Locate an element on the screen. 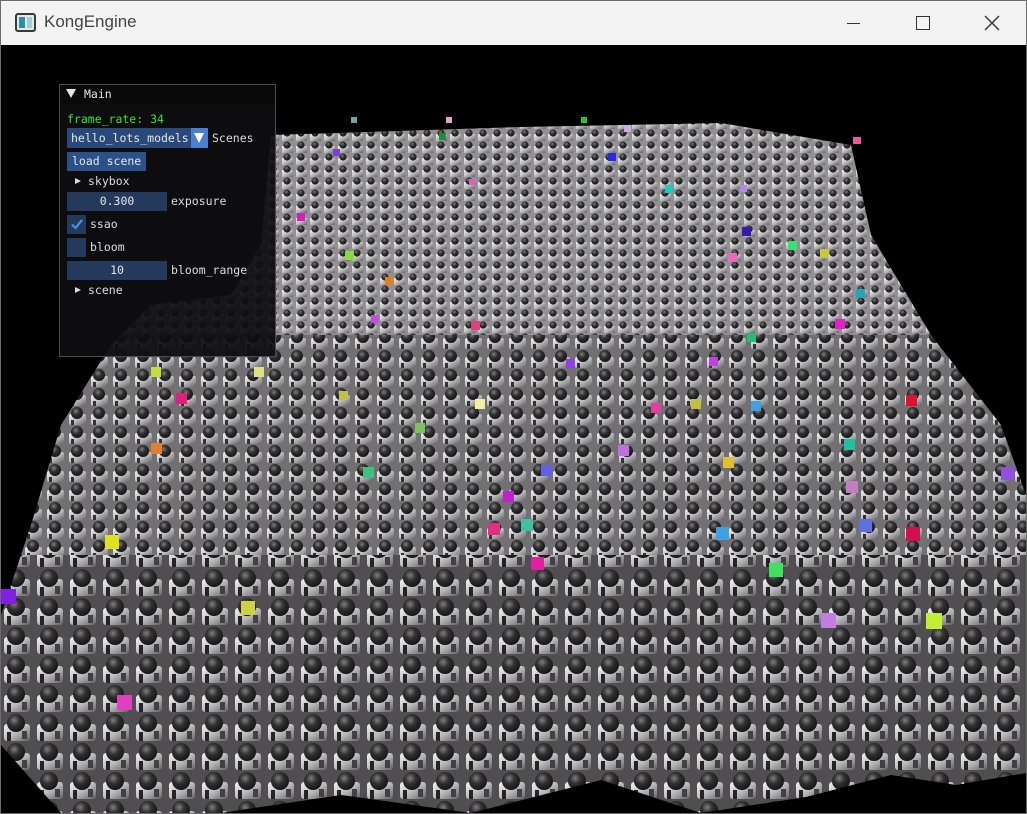  bloom-range-label: bloom_range is located at coordinates (209, 270).